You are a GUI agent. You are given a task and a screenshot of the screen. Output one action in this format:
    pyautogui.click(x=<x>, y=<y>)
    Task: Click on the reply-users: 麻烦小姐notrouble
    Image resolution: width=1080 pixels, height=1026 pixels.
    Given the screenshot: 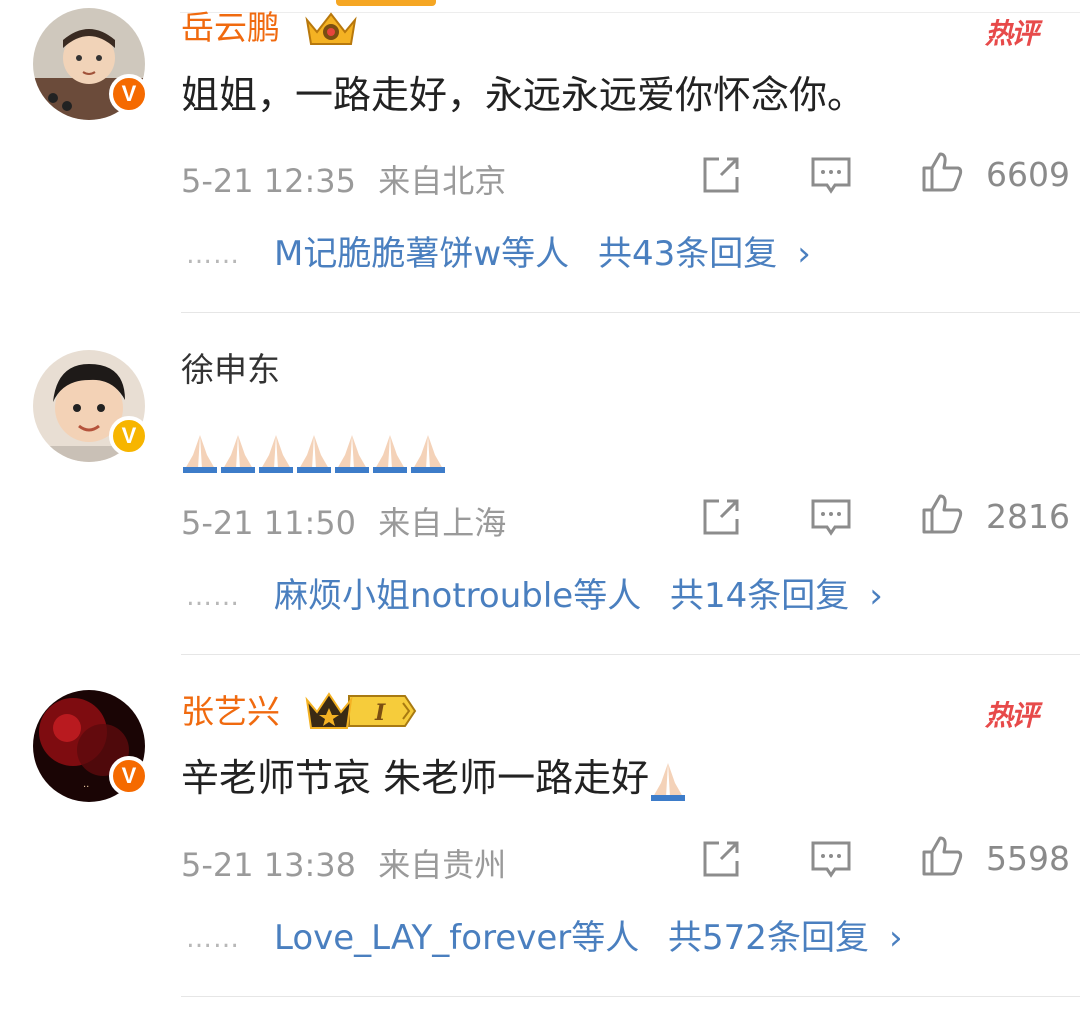 What is the action you would take?
    pyautogui.click(x=424, y=596)
    